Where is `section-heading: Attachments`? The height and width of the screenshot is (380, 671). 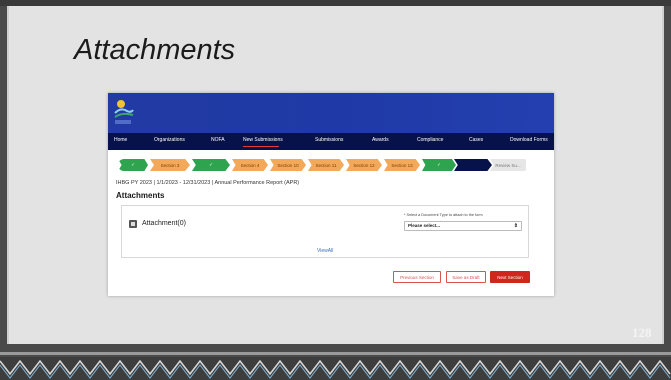 section-heading: Attachments is located at coordinates (140, 195).